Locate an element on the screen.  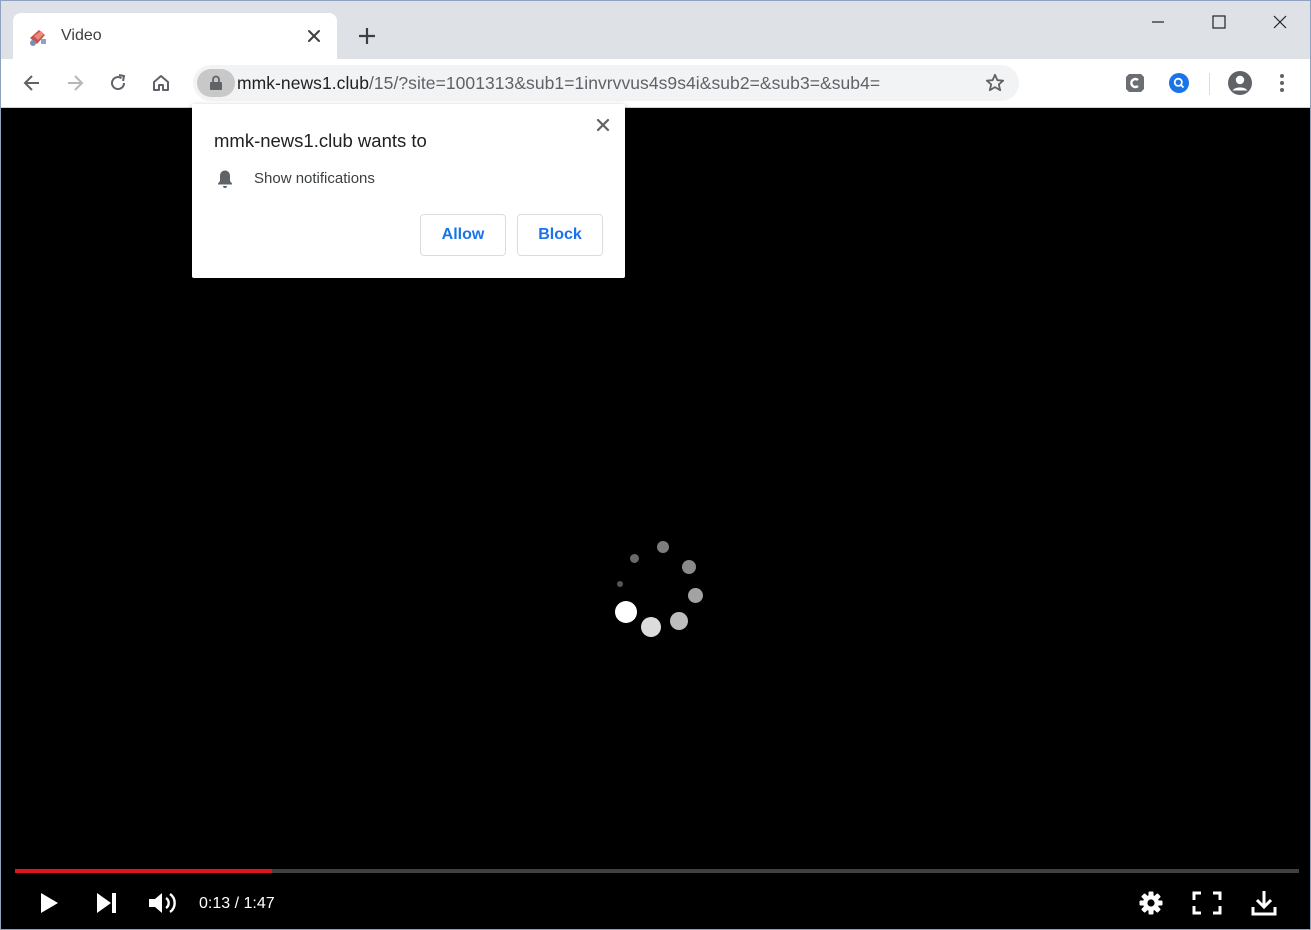
new-tab-button is located at coordinates (367, 36).